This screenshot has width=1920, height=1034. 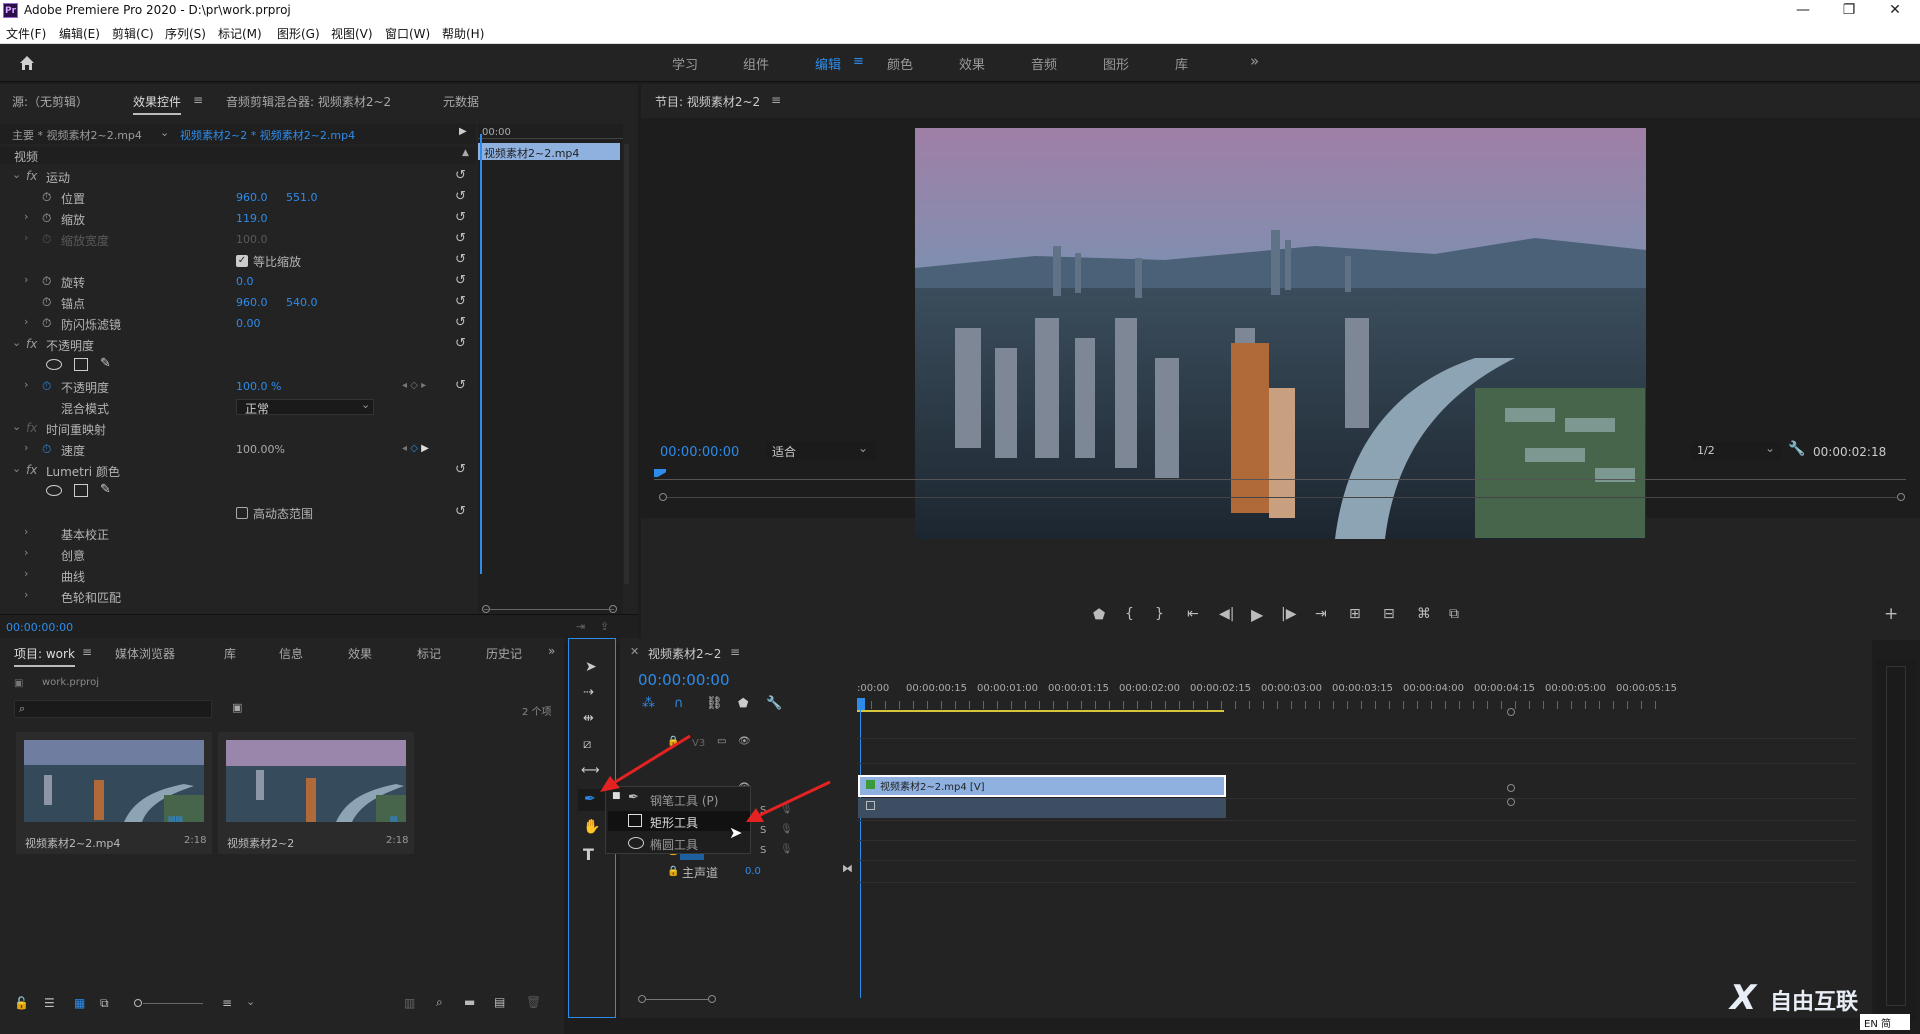 What do you see at coordinates (776, 100) in the screenshot?
I see `panel-menu-icon: ≡` at bounding box center [776, 100].